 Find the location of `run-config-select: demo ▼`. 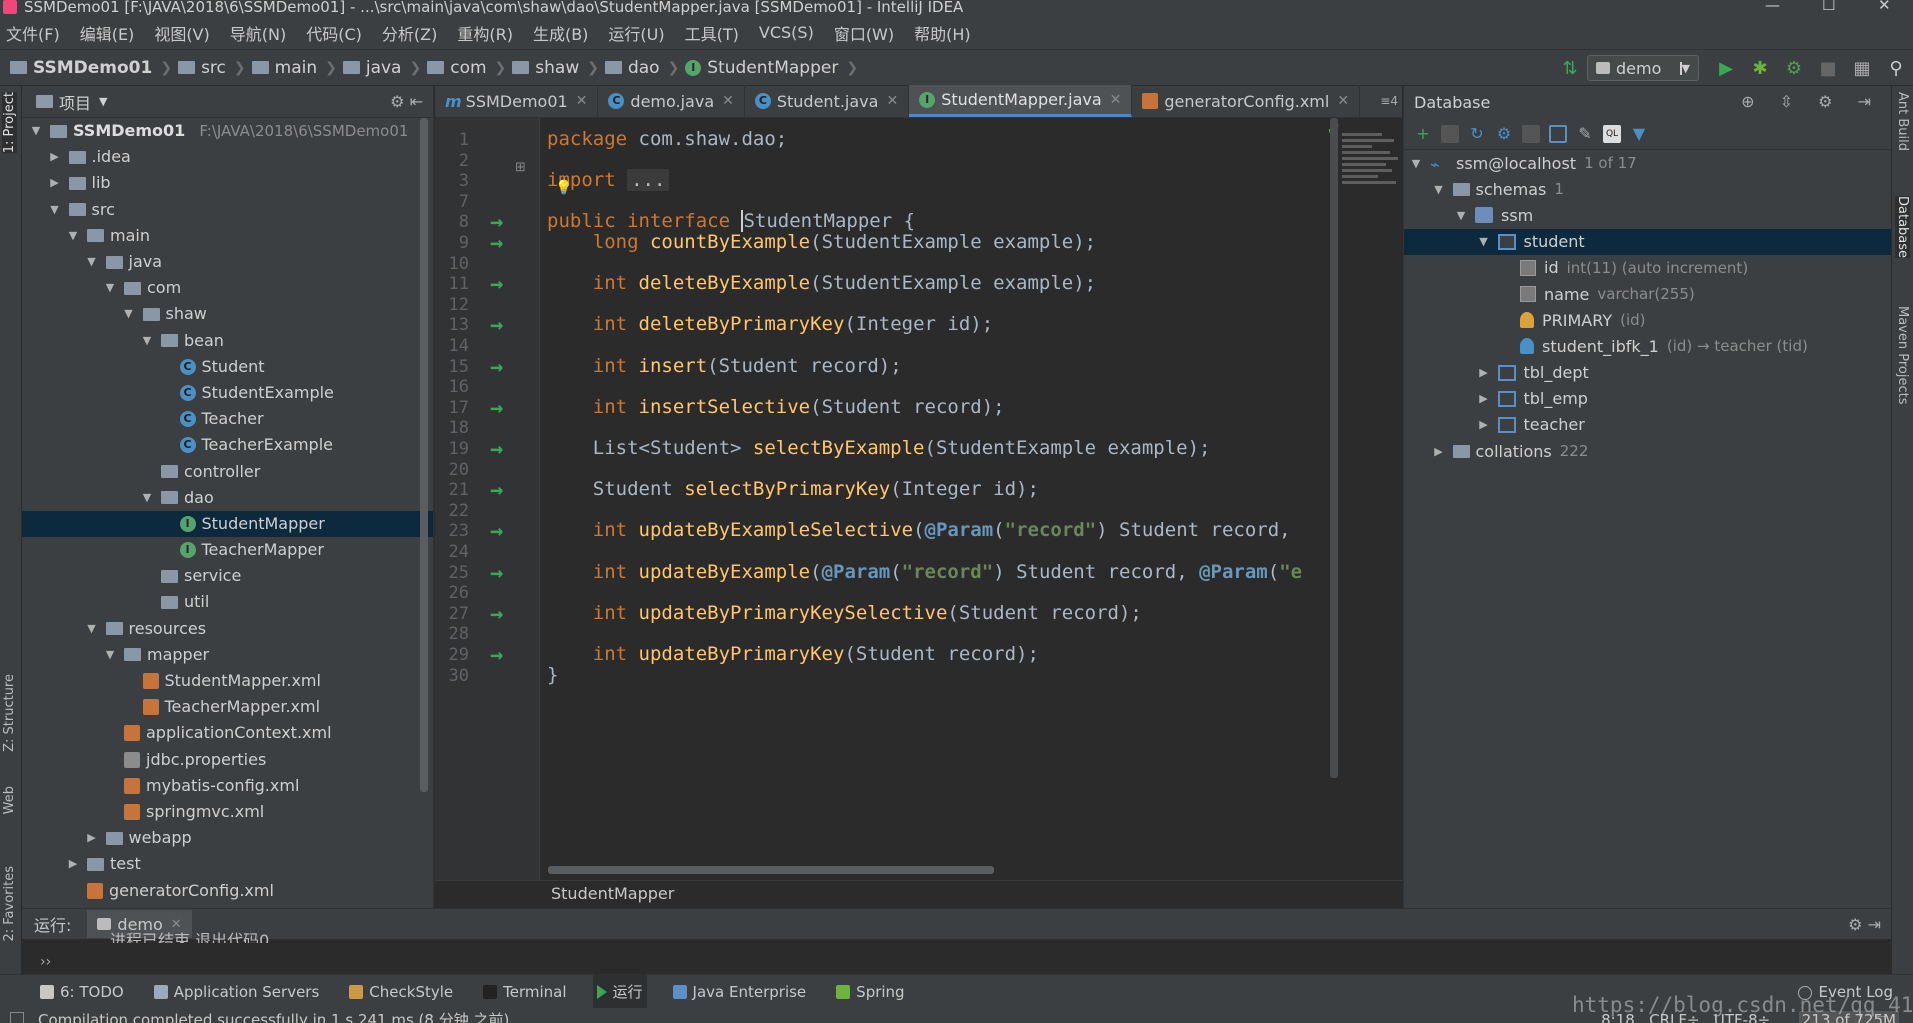

run-config-select: demo ▼ is located at coordinates (1643, 68).